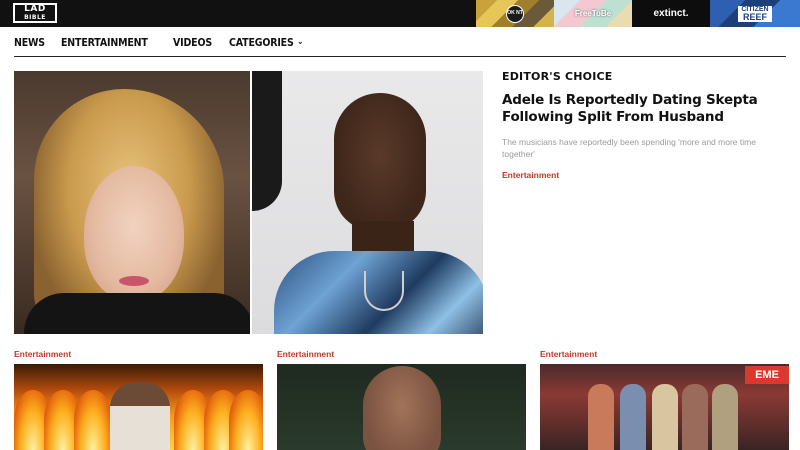  I want to click on oknt-badge: OK NT, so click(515, 13).